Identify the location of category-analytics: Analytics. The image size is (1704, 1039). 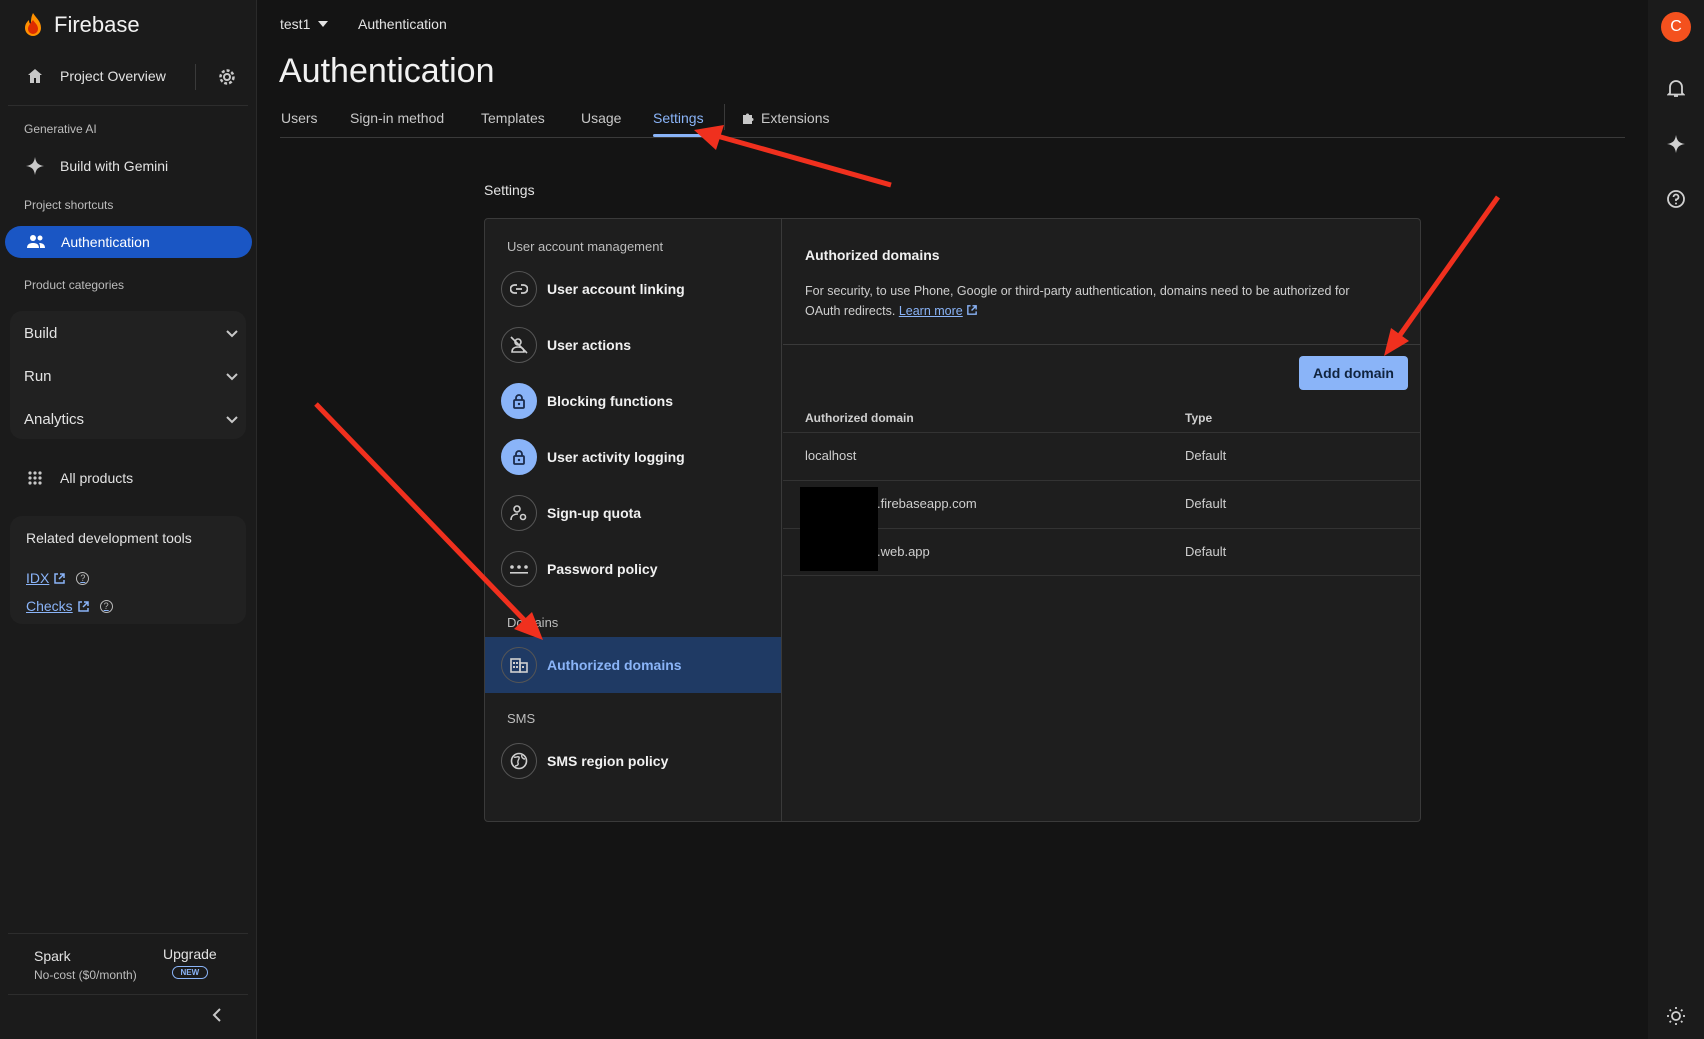
(131, 419).